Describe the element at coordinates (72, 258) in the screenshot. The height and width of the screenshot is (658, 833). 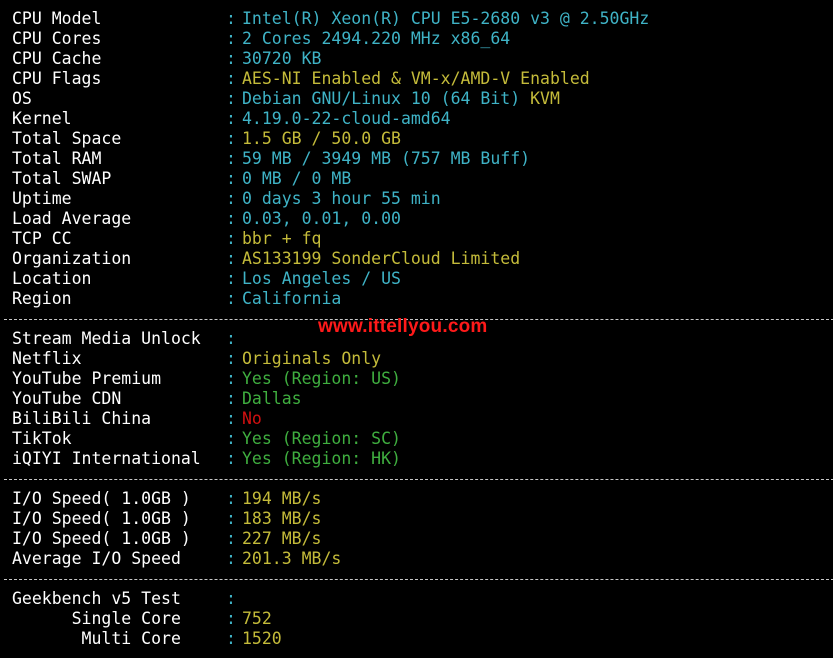
I see `row-label: Organization` at that location.